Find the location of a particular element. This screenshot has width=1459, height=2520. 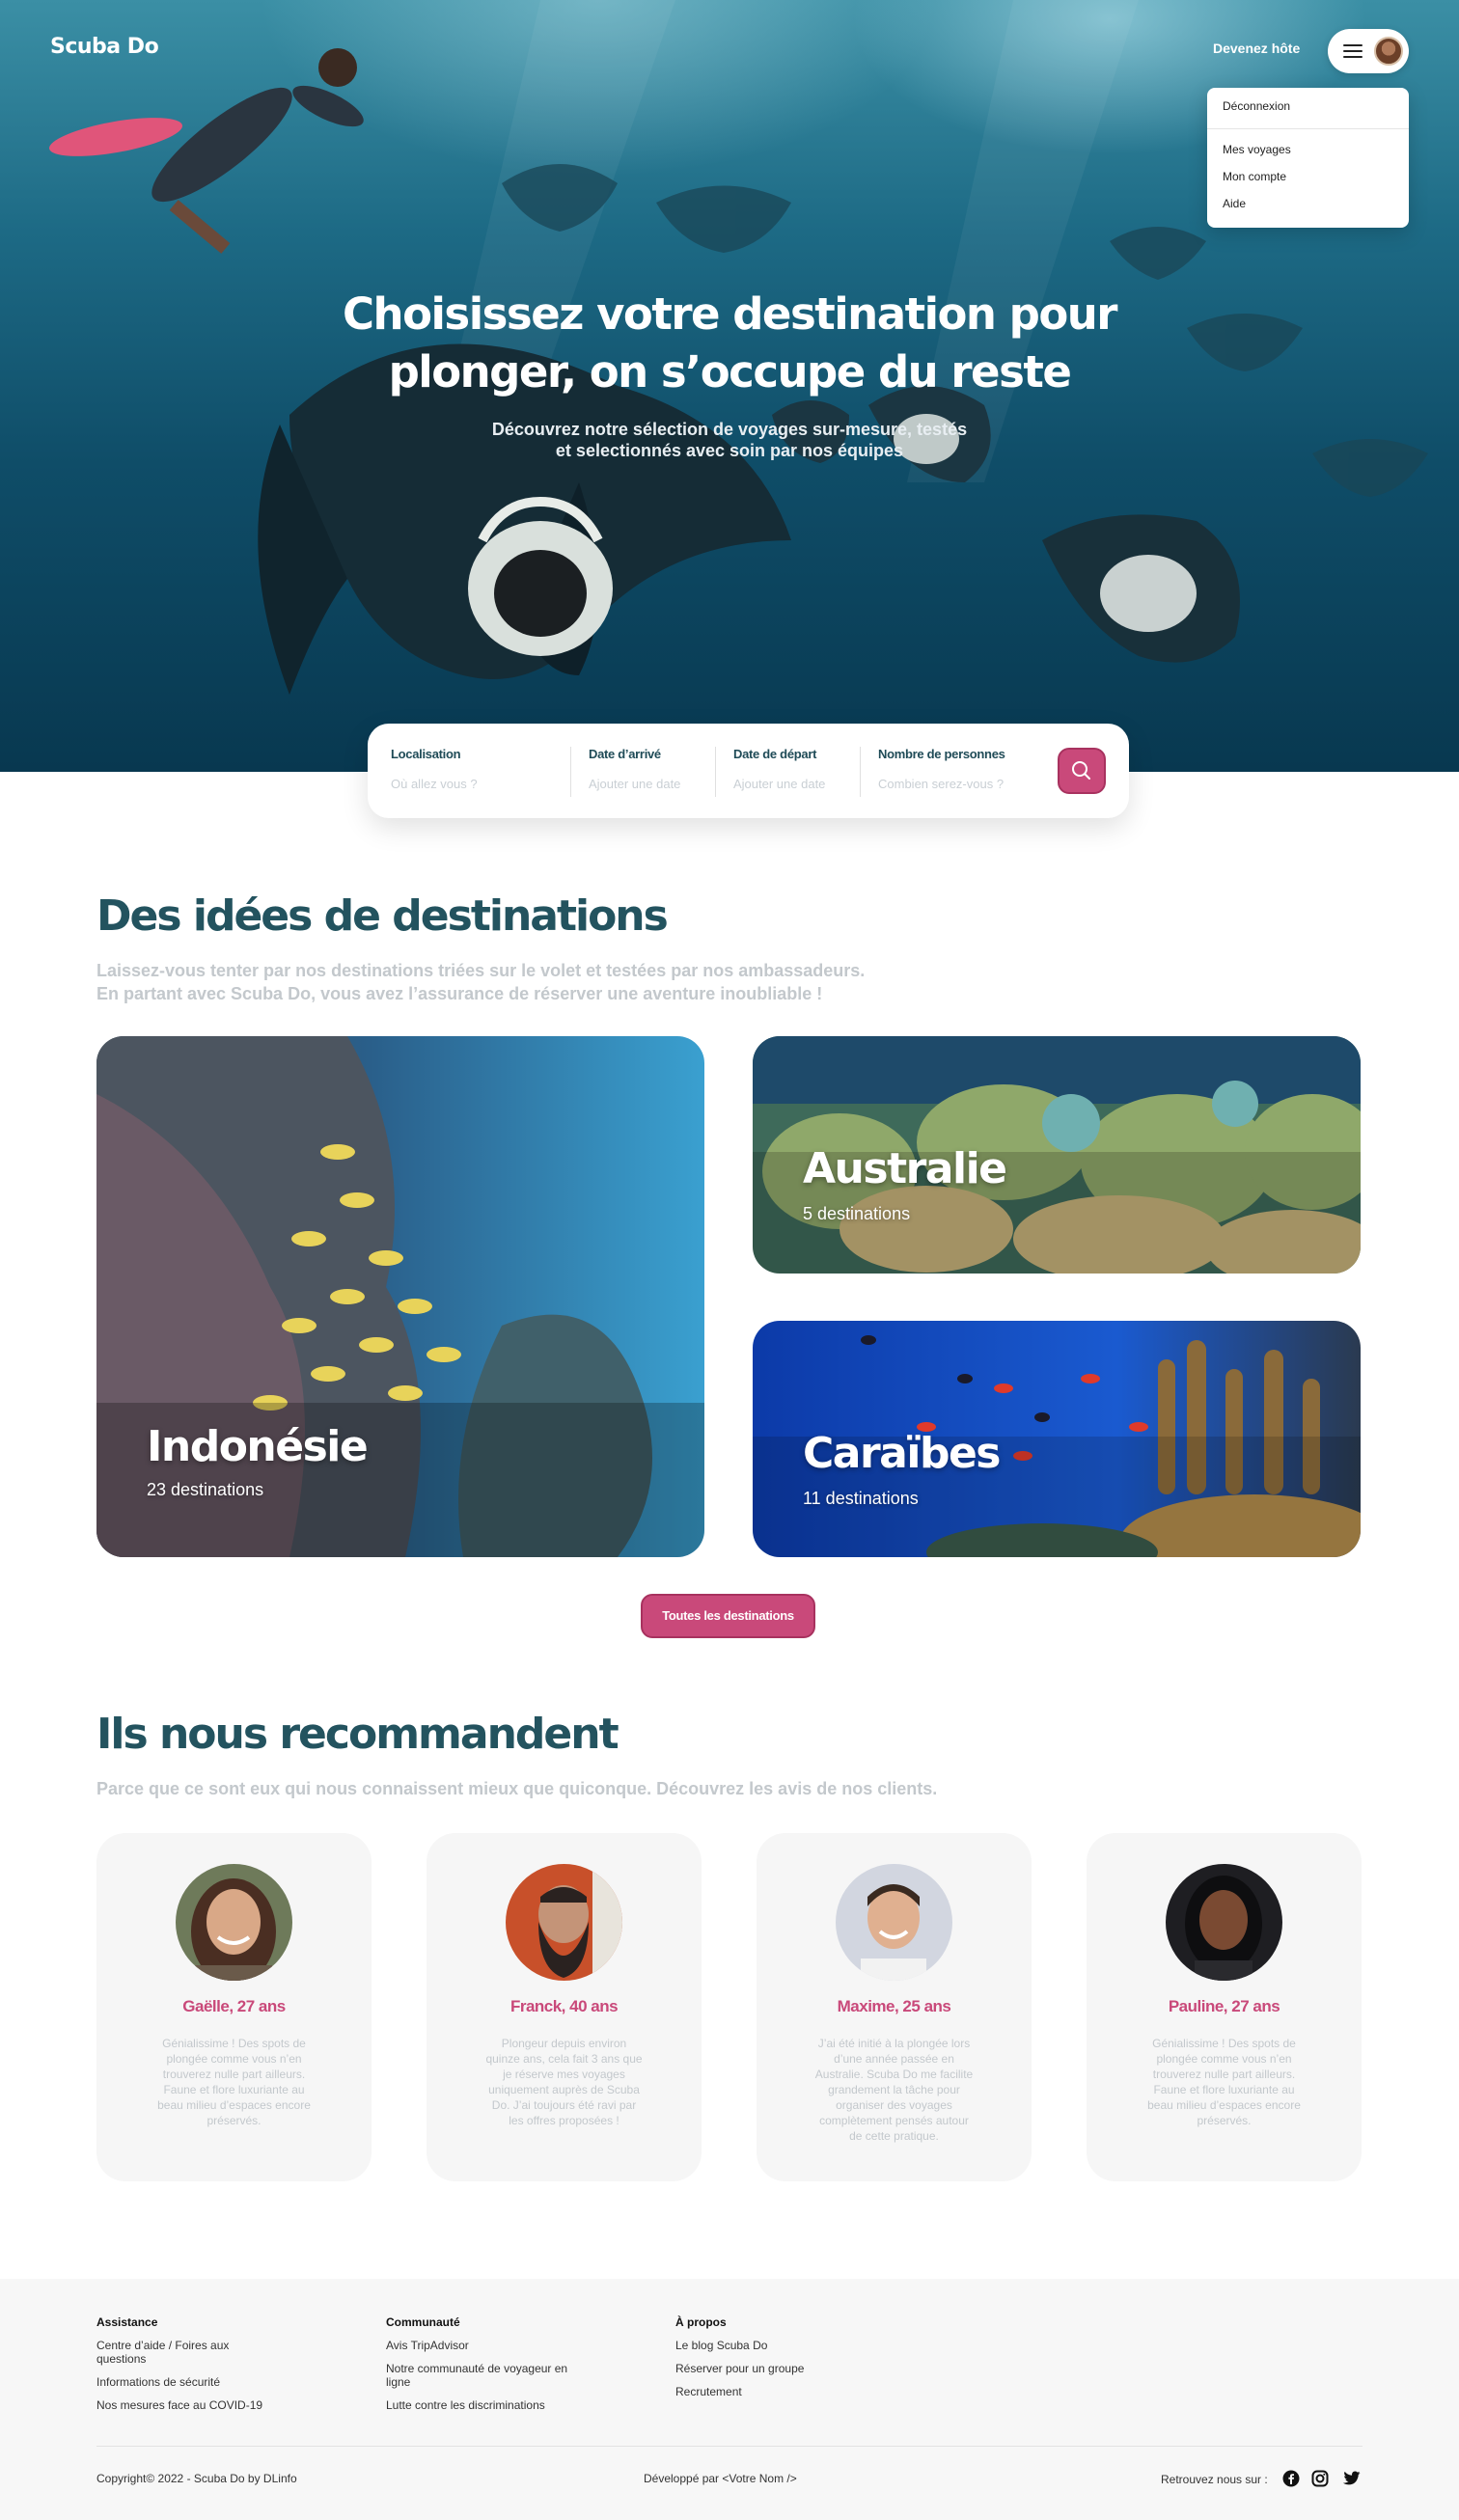

search-field-departure: Date de départ Ajouter une date is located at coordinates (779, 769).